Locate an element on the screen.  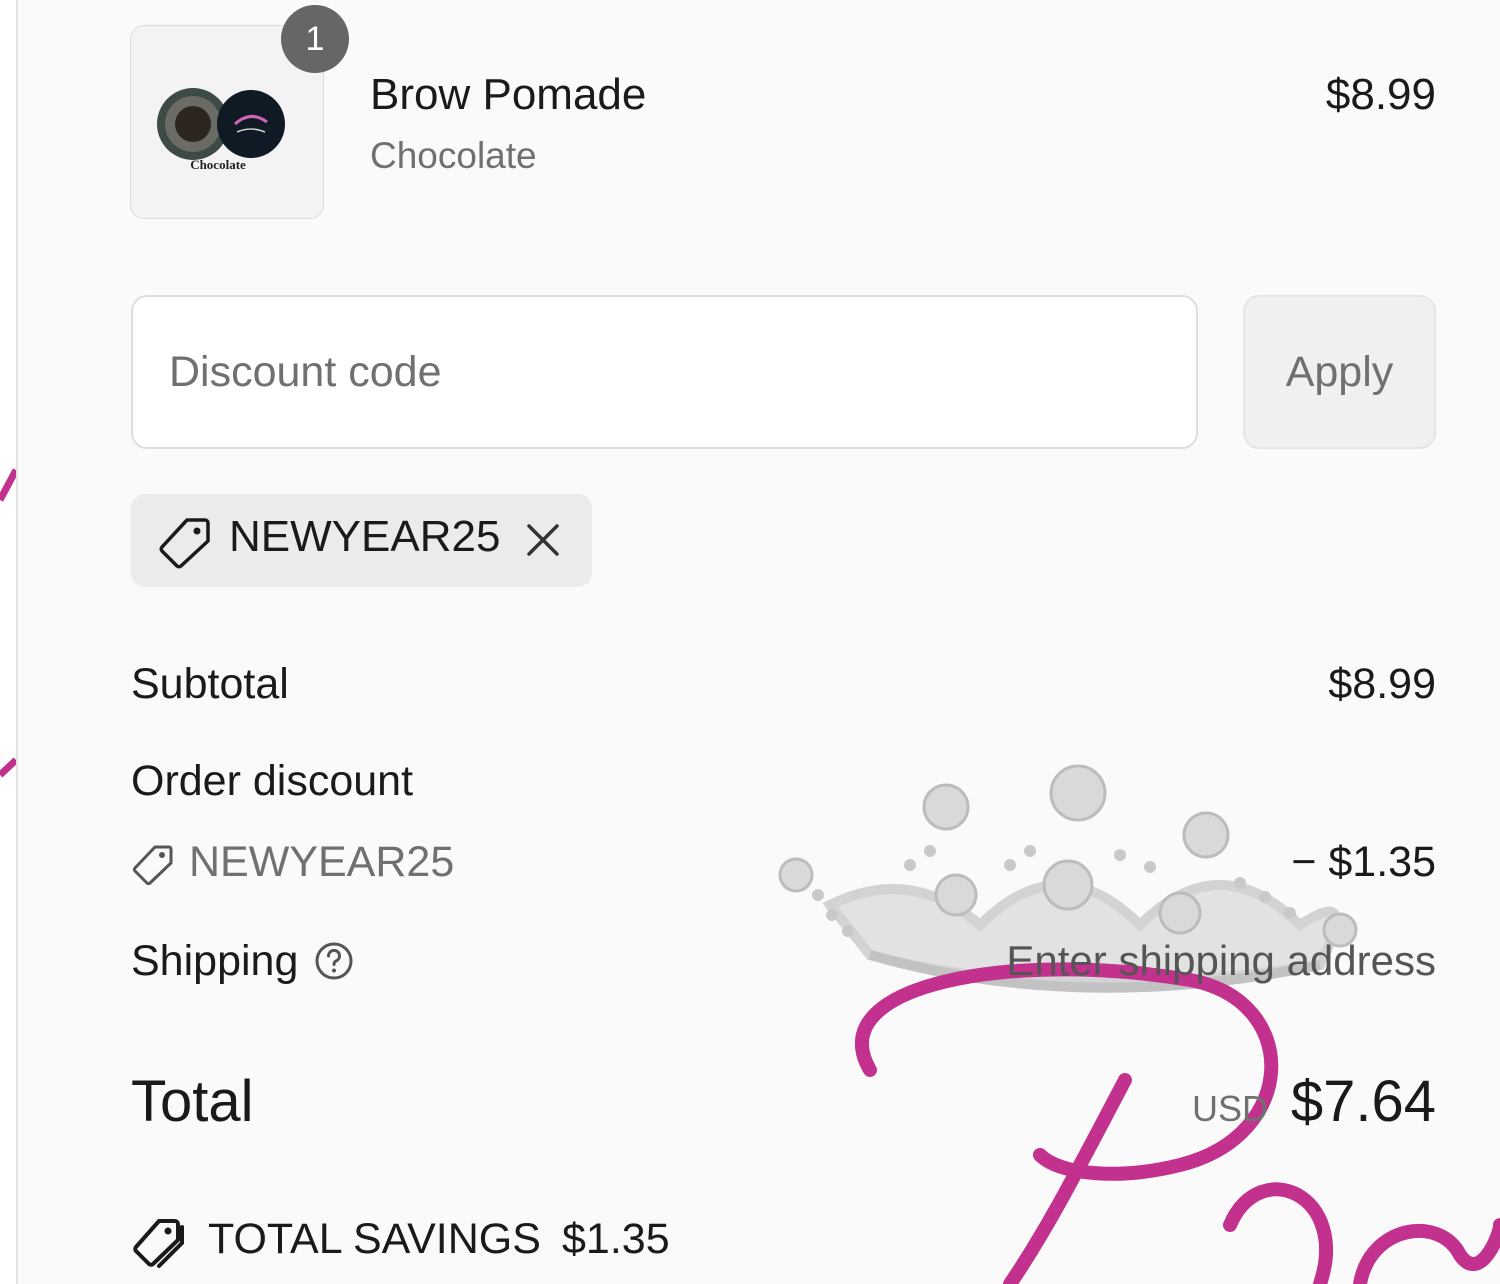
shipping-value: Enter shipping address is located at coordinates (1221, 960).